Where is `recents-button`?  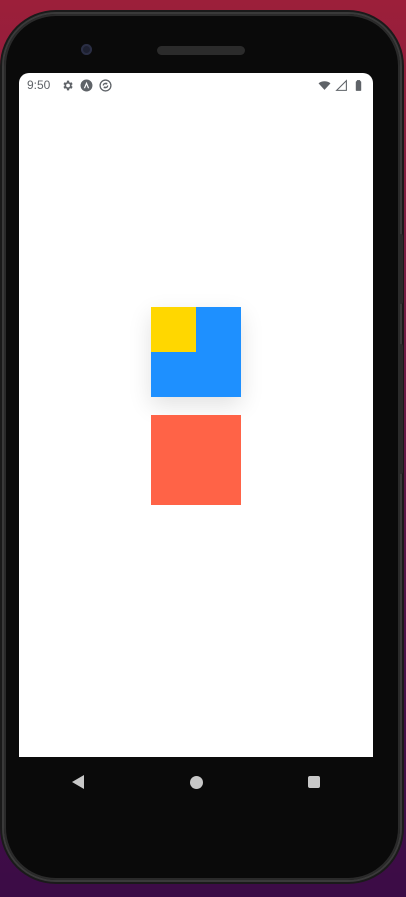
recents-button is located at coordinates (314, 782).